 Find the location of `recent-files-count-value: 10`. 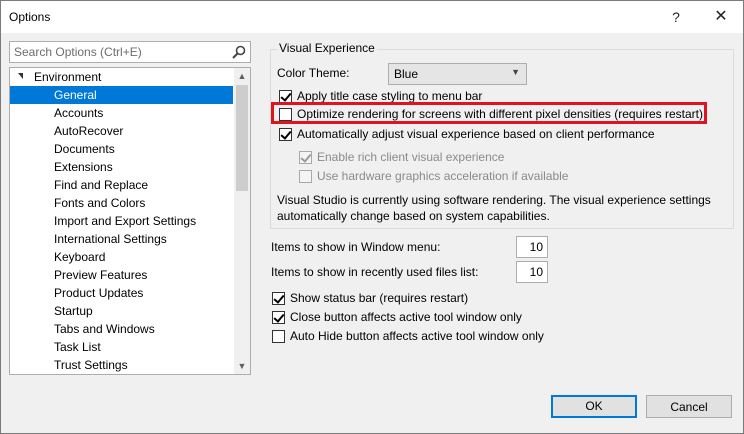

recent-files-count-value: 10 is located at coordinates (536, 272).